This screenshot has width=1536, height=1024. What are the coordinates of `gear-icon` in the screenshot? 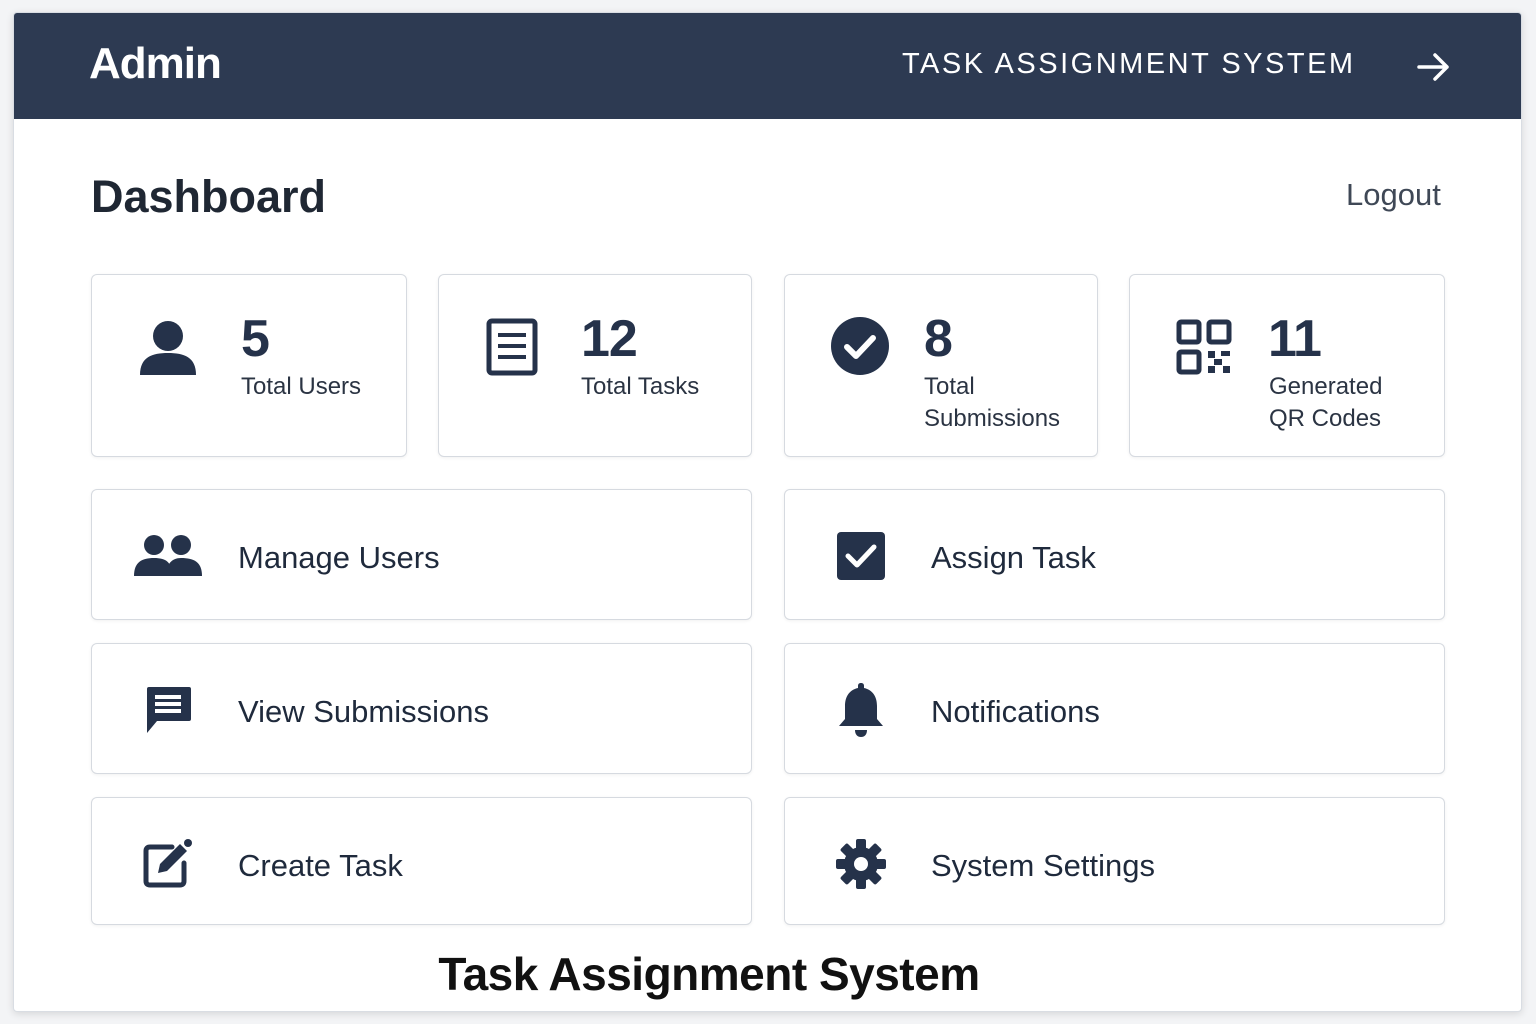 It's located at (861, 864).